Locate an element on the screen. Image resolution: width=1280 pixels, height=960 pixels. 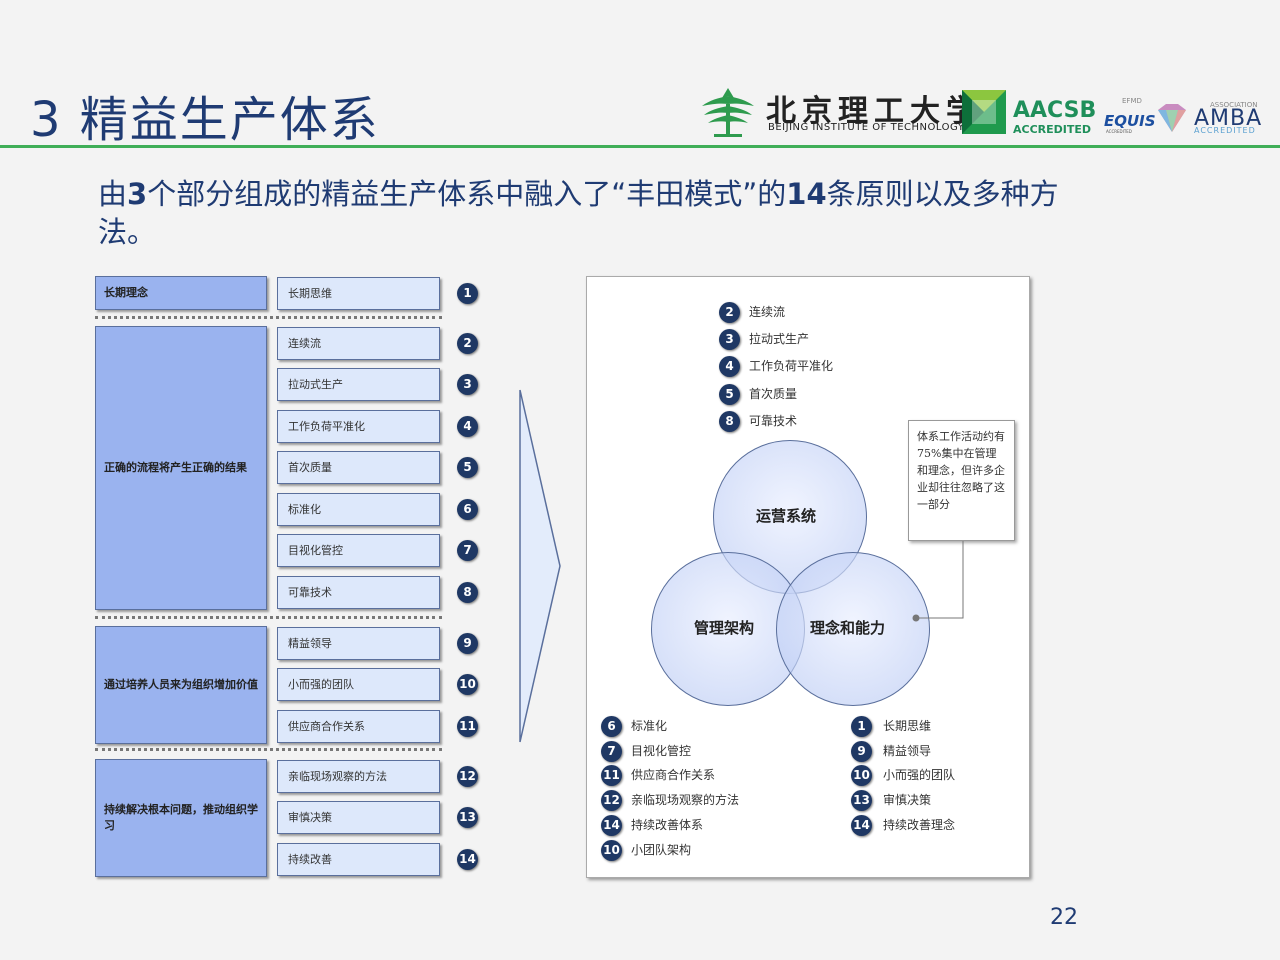
bit-square-logo-icon is located at coordinates (984, 112).